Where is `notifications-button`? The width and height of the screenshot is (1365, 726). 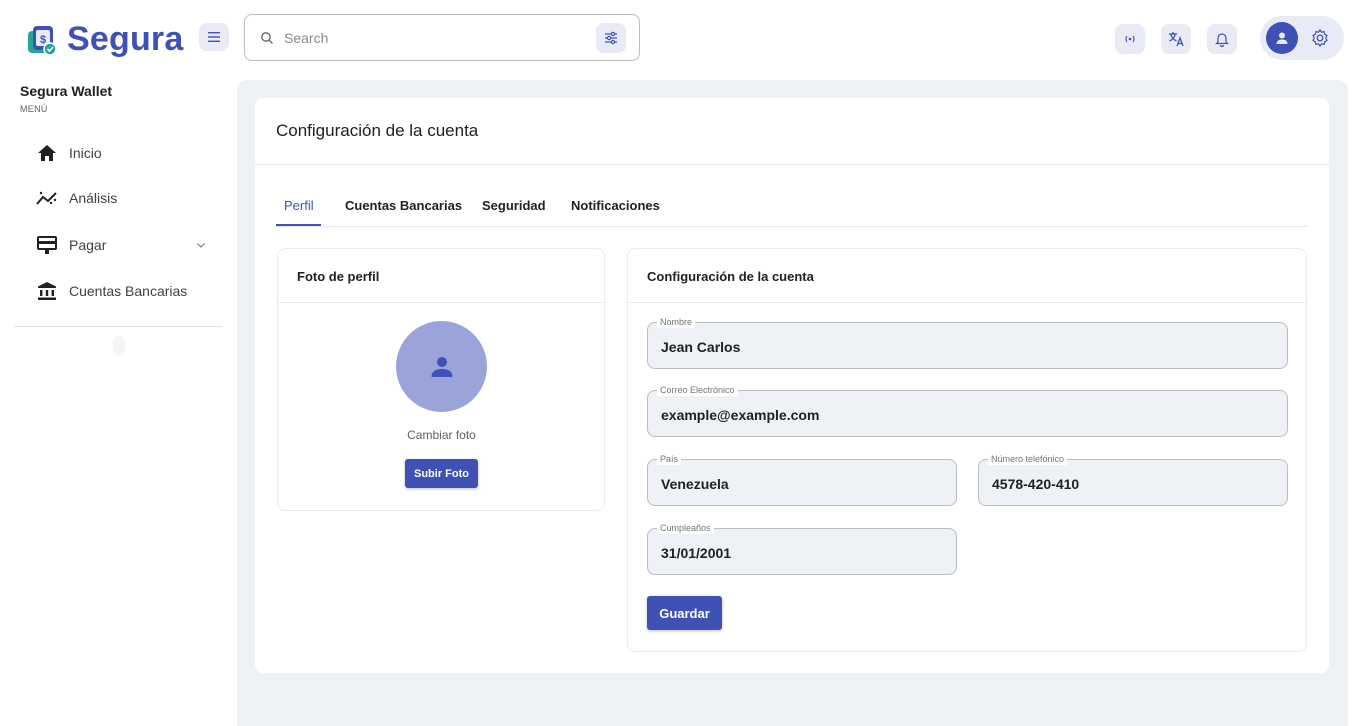
notifications-button is located at coordinates (1222, 39).